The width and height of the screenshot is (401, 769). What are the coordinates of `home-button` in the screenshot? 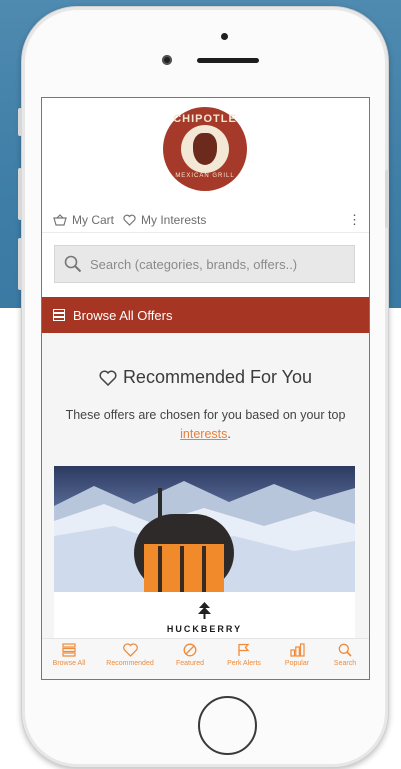 It's located at (227, 725).